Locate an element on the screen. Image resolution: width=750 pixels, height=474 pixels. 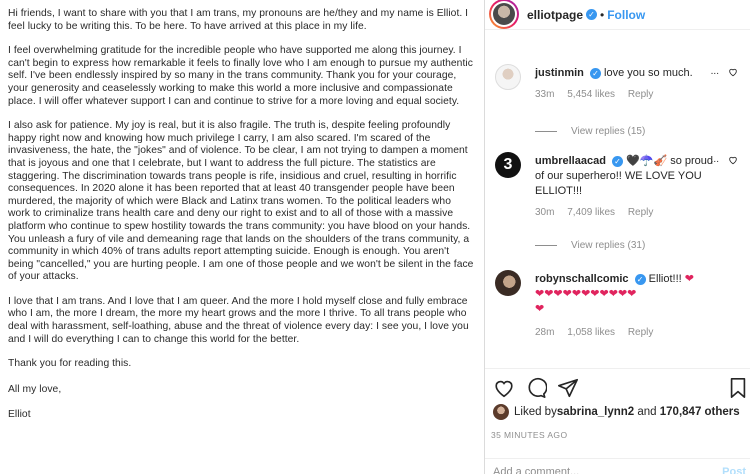
likes-prefix: Liked by is located at coordinates (535, 412).